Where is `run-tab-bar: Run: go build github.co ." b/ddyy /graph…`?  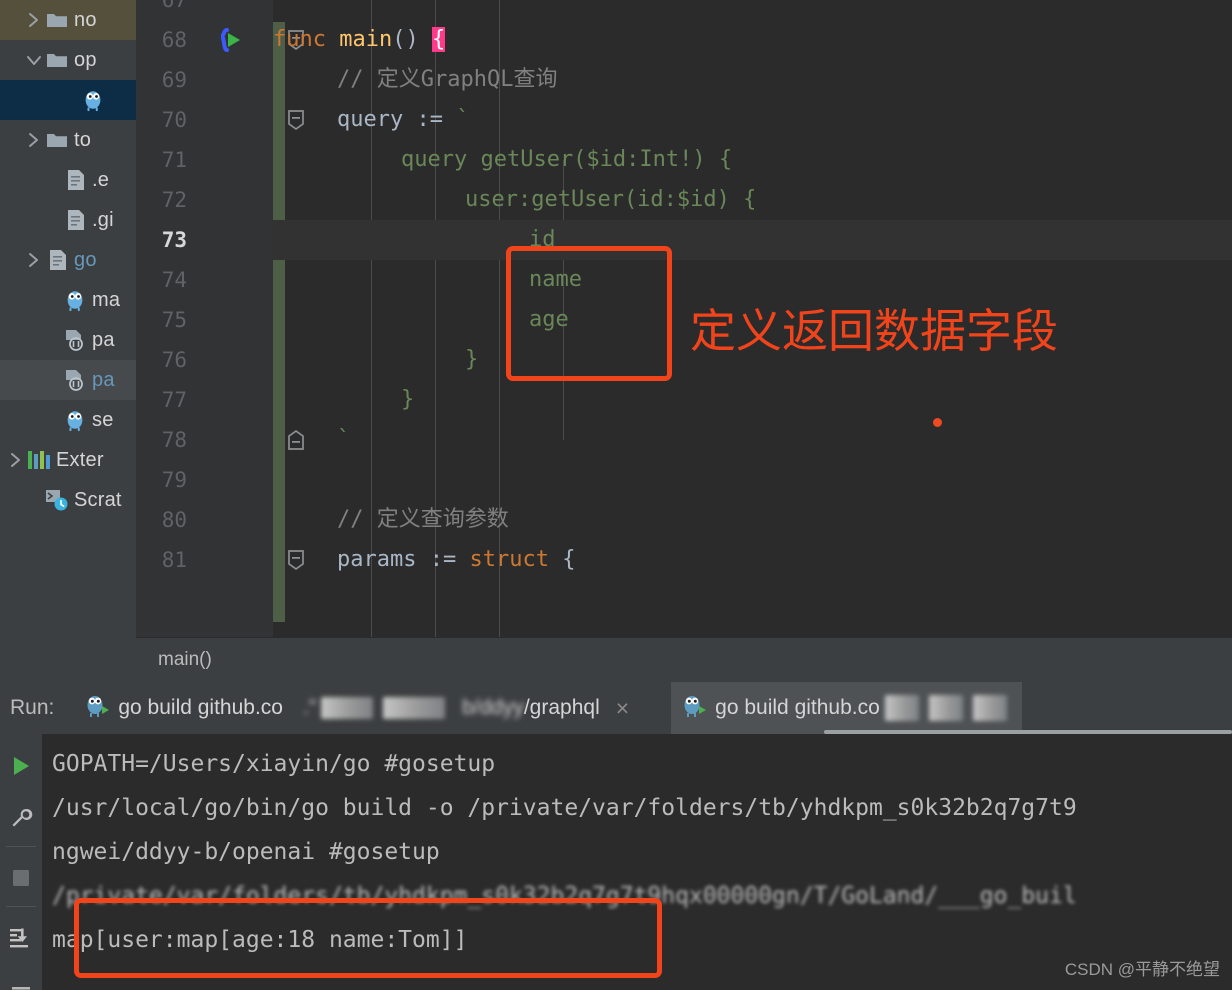 run-tab-bar: Run: go build github.co ." b/ddyy /graph… is located at coordinates (616, 708).